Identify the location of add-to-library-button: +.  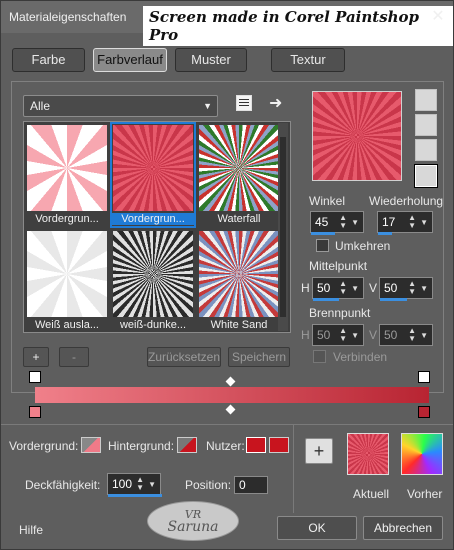
(319, 451).